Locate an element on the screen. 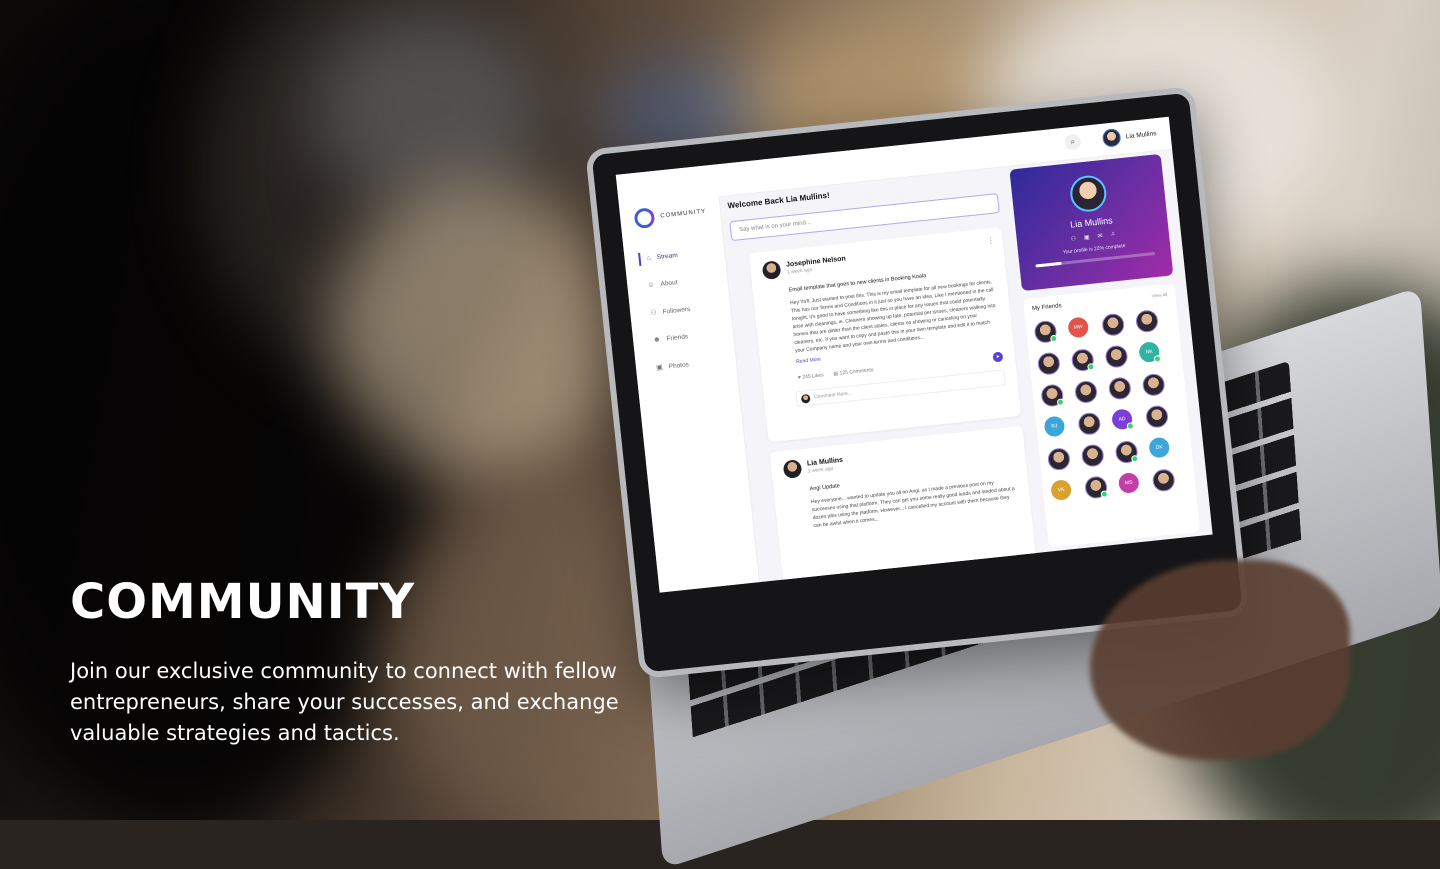 The width and height of the screenshot is (1440, 869). sidebar-item-friends: ☻ Friends is located at coordinates (673, 338).